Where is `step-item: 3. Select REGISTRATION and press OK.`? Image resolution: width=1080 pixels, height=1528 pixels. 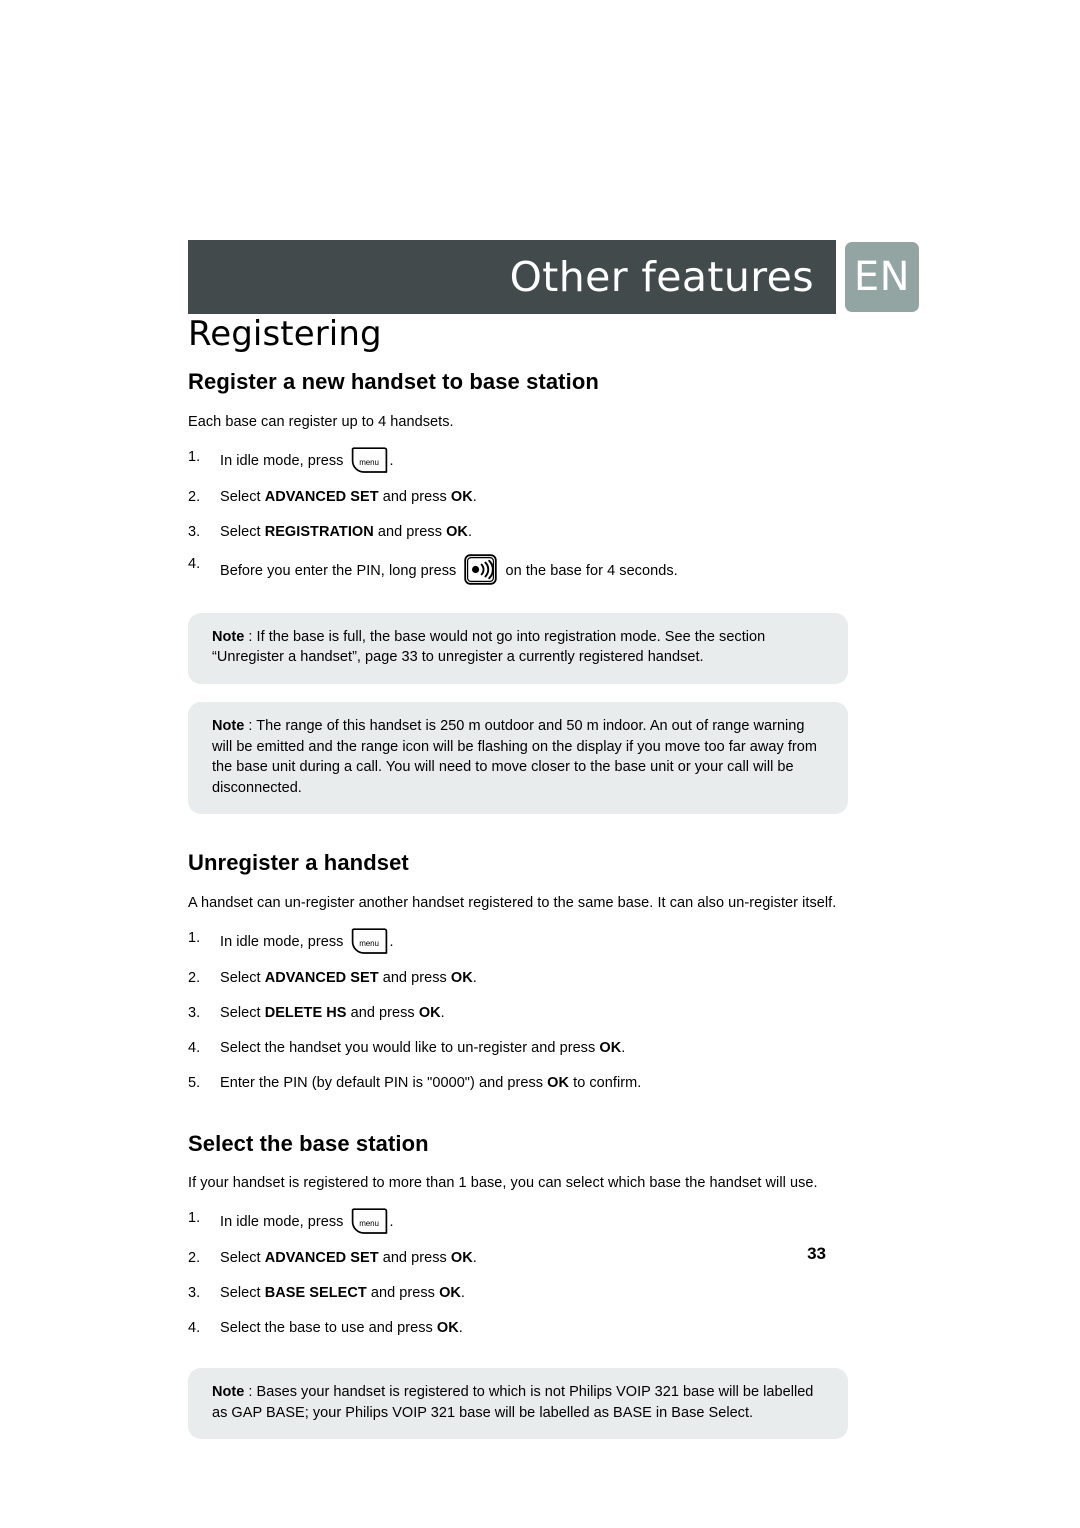 step-item: 3. Select REGISTRATION and press OK. is located at coordinates (518, 533).